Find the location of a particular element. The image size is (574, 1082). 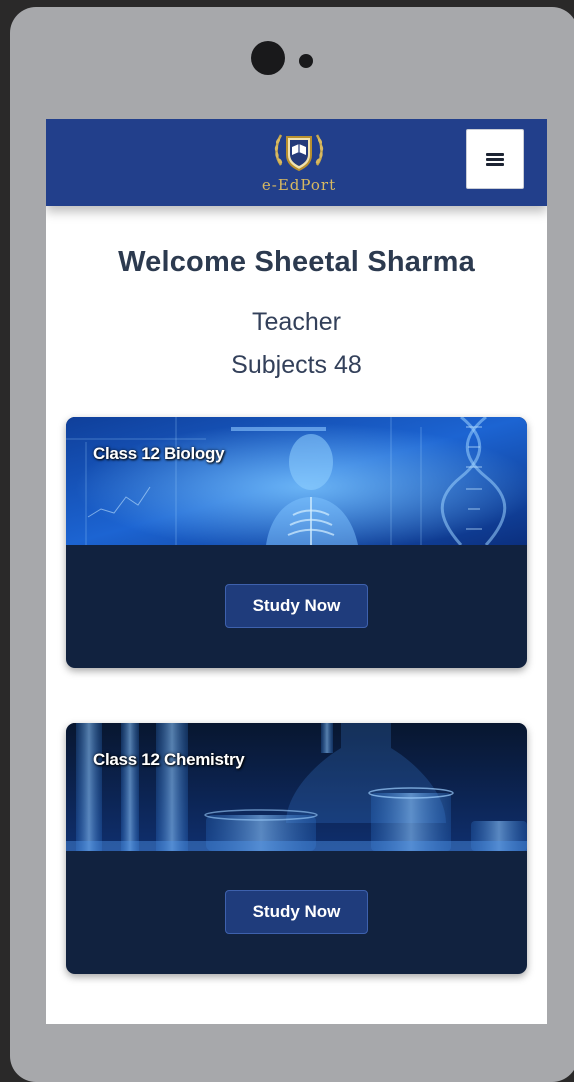

menu-toggle-button is located at coordinates (495, 159).